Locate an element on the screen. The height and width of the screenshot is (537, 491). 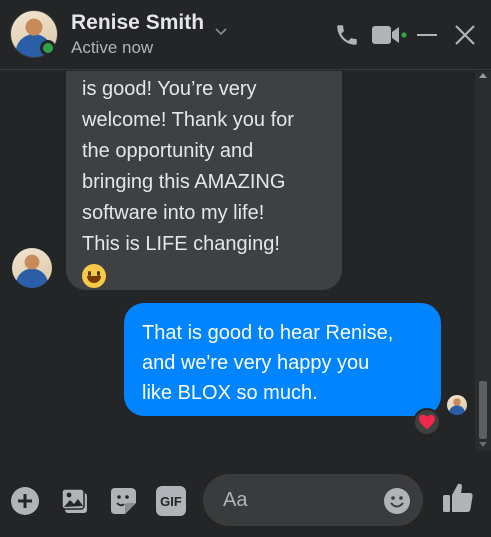
emoji-icon is located at coordinates (397, 501).